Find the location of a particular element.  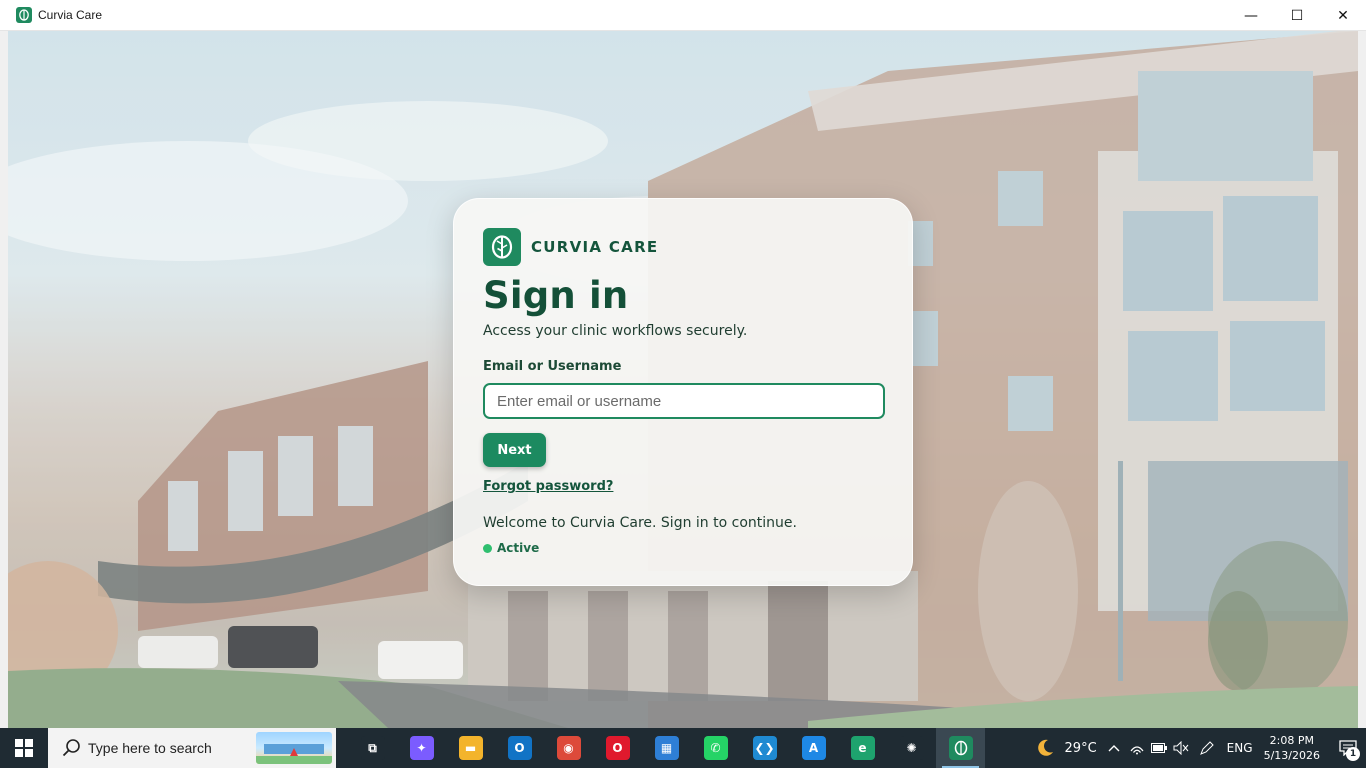

vscode-taskbar-button: ❮❯ is located at coordinates (764, 748).